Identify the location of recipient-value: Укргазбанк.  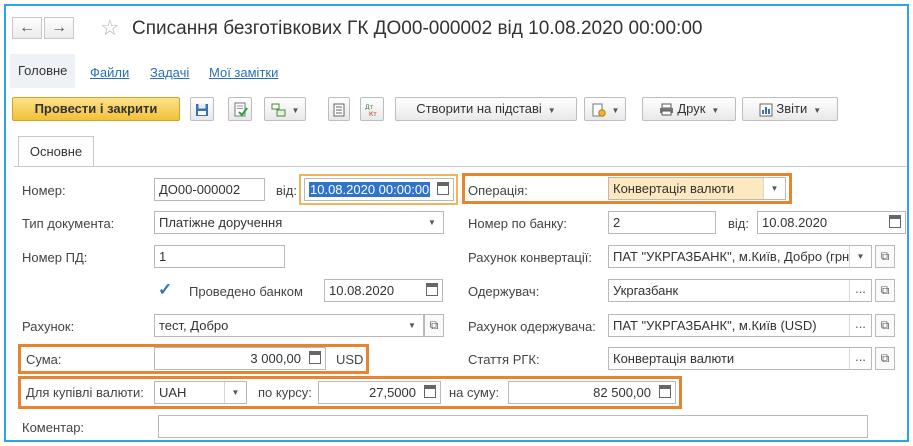
(646, 290).